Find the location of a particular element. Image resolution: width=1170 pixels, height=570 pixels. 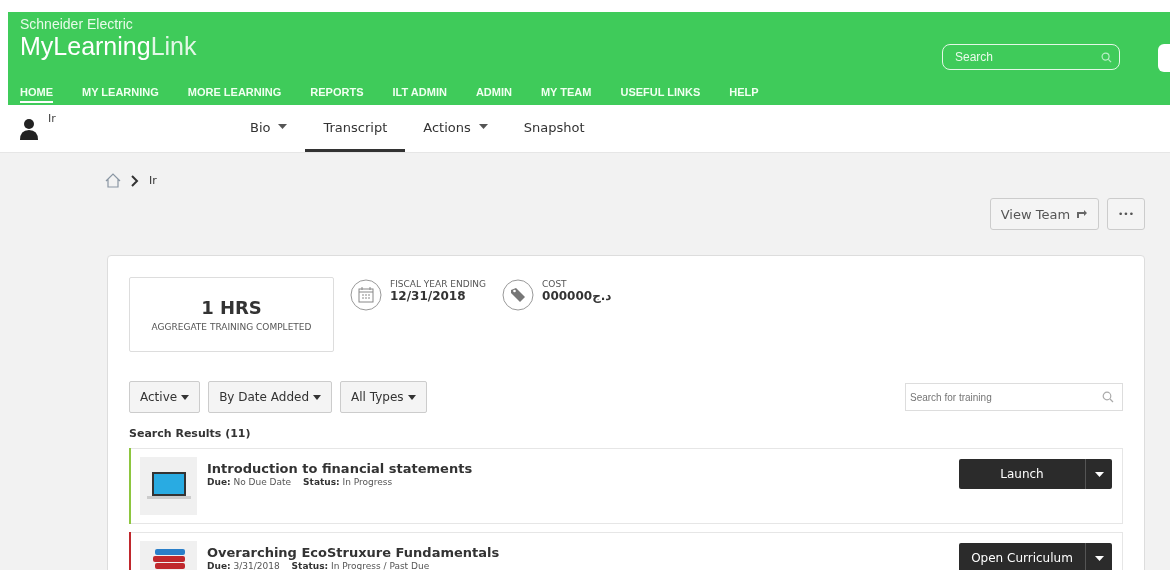

user-name: Ir is located at coordinates (52, 118).